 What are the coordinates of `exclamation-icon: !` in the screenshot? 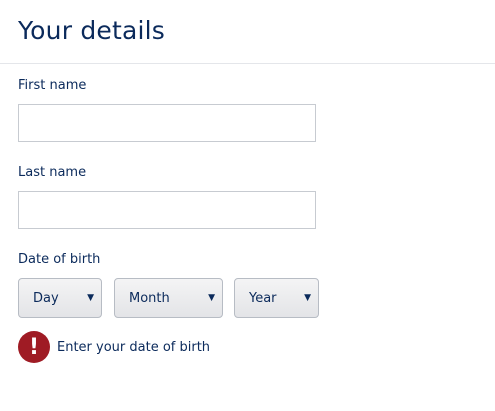 It's located at (34, 347).